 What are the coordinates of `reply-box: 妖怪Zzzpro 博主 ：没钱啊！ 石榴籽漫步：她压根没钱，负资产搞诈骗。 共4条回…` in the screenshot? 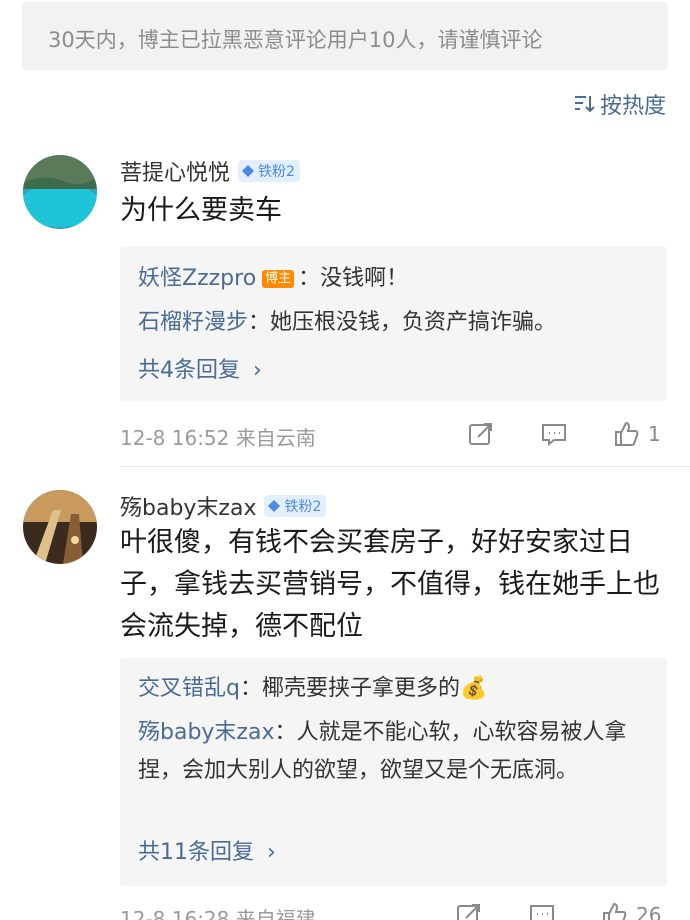 It's located at (393, 323).